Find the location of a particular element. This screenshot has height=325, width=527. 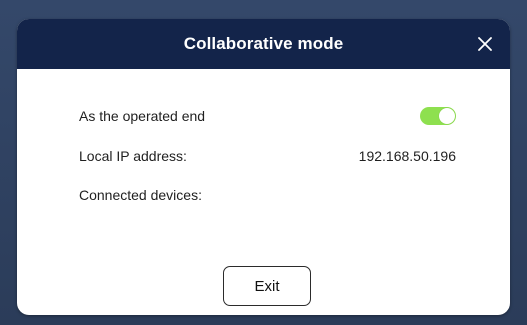

operated-end-toggle is located at coordinates (438, 116).